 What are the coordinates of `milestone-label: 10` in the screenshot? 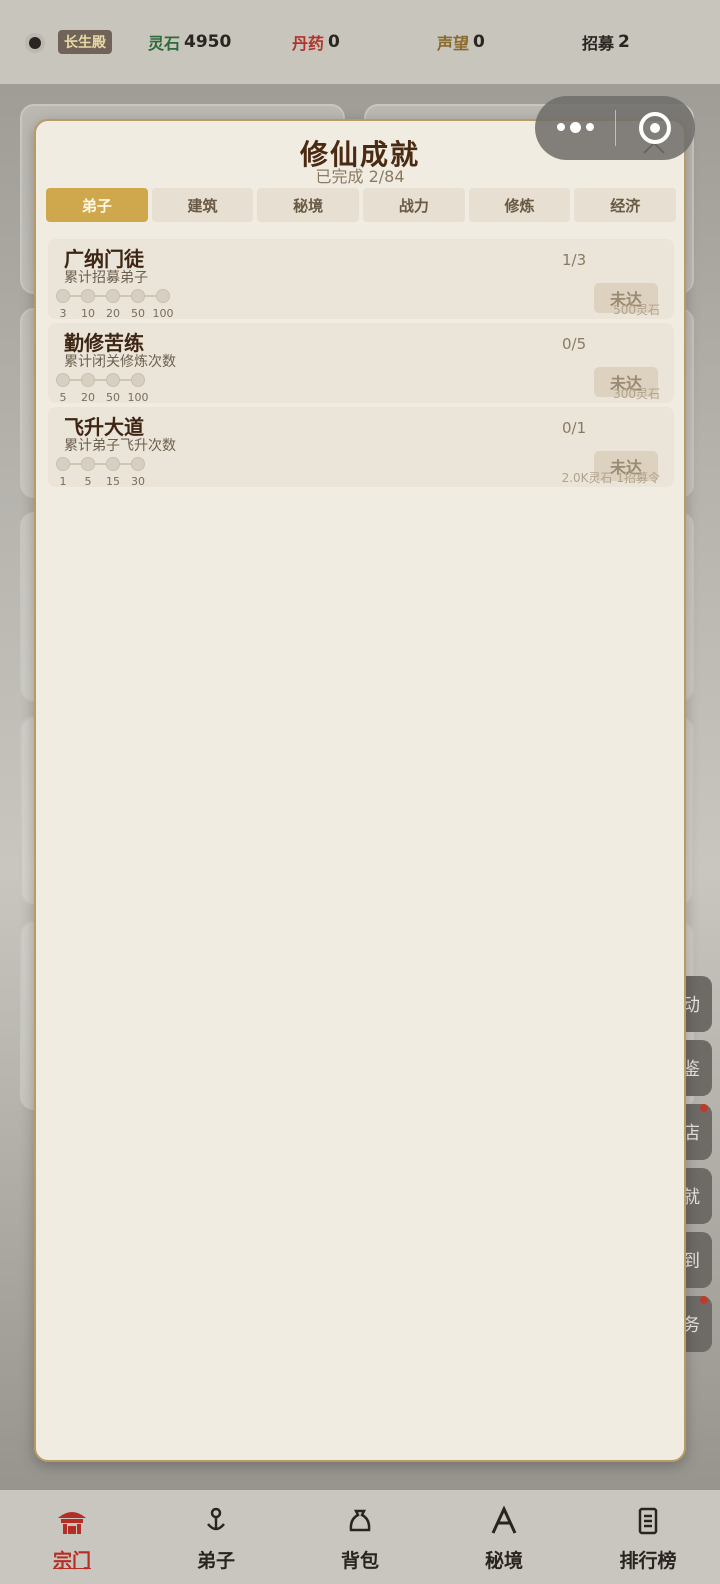 It's located at (88, 313).